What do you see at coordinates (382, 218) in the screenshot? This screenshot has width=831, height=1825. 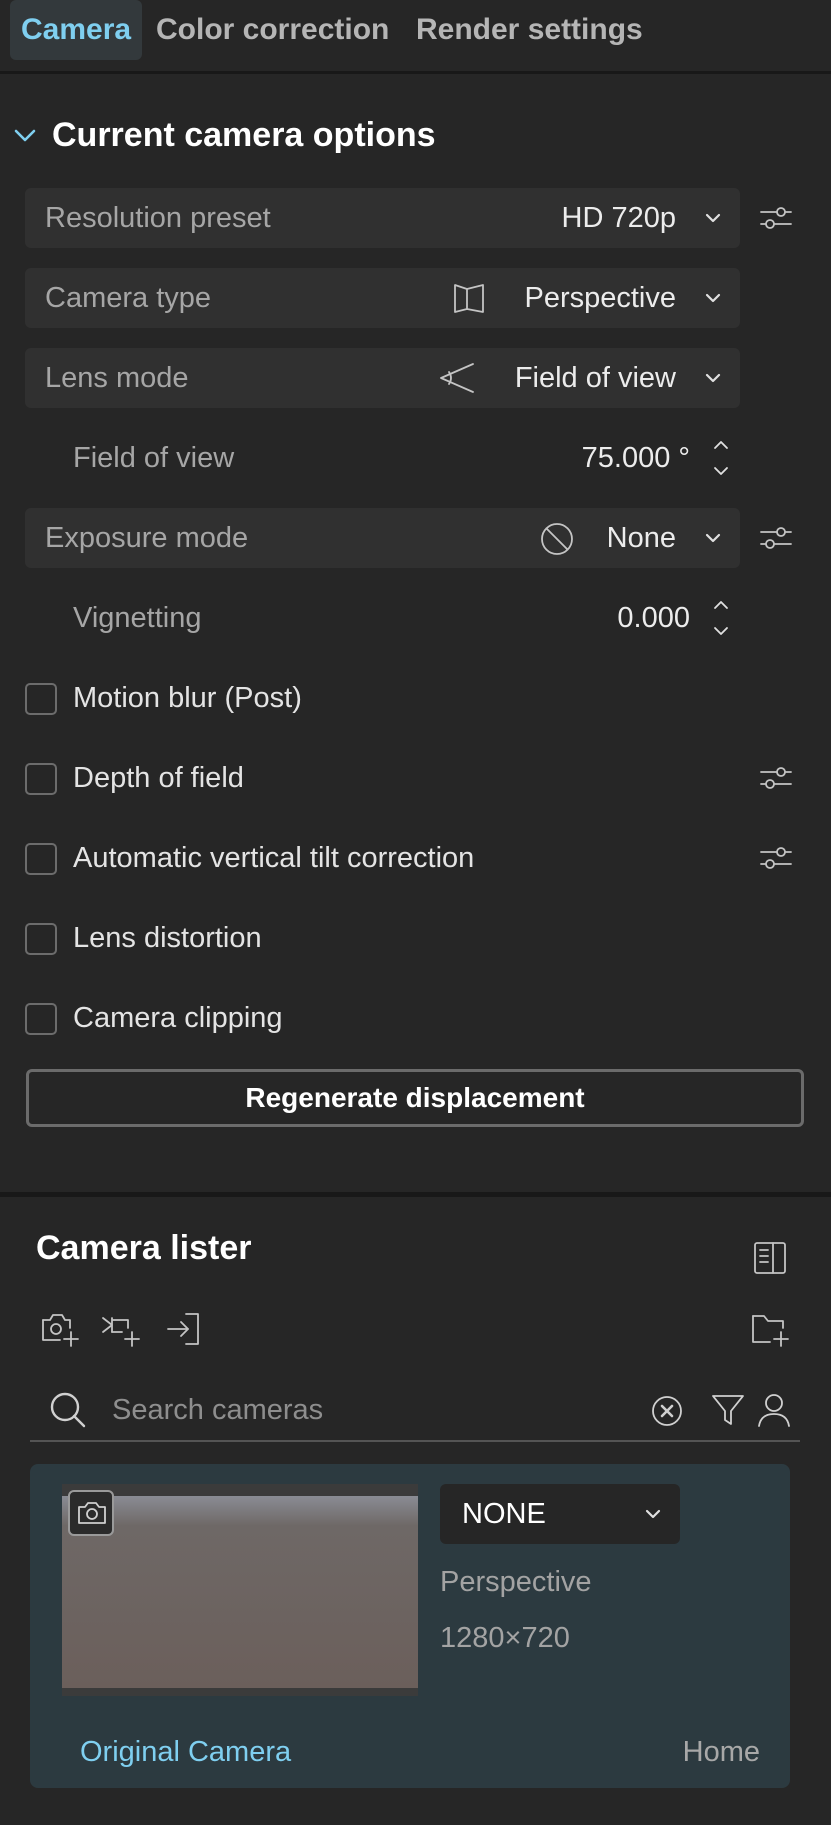 I see `resolution-preset-dropdown: Resolution preset HD 720p` at bounding box center [382, 218].